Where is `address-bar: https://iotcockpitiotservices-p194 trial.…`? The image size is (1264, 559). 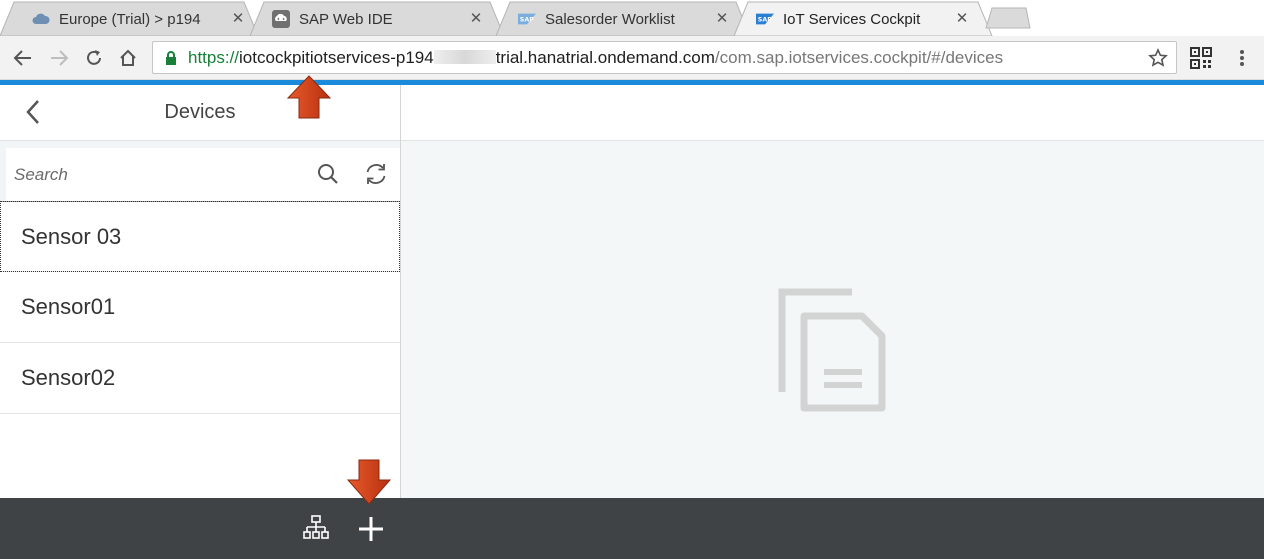
address-bar: https://iotcockpitiotservices-p194 trial.… is located at coordinates (664, 57).